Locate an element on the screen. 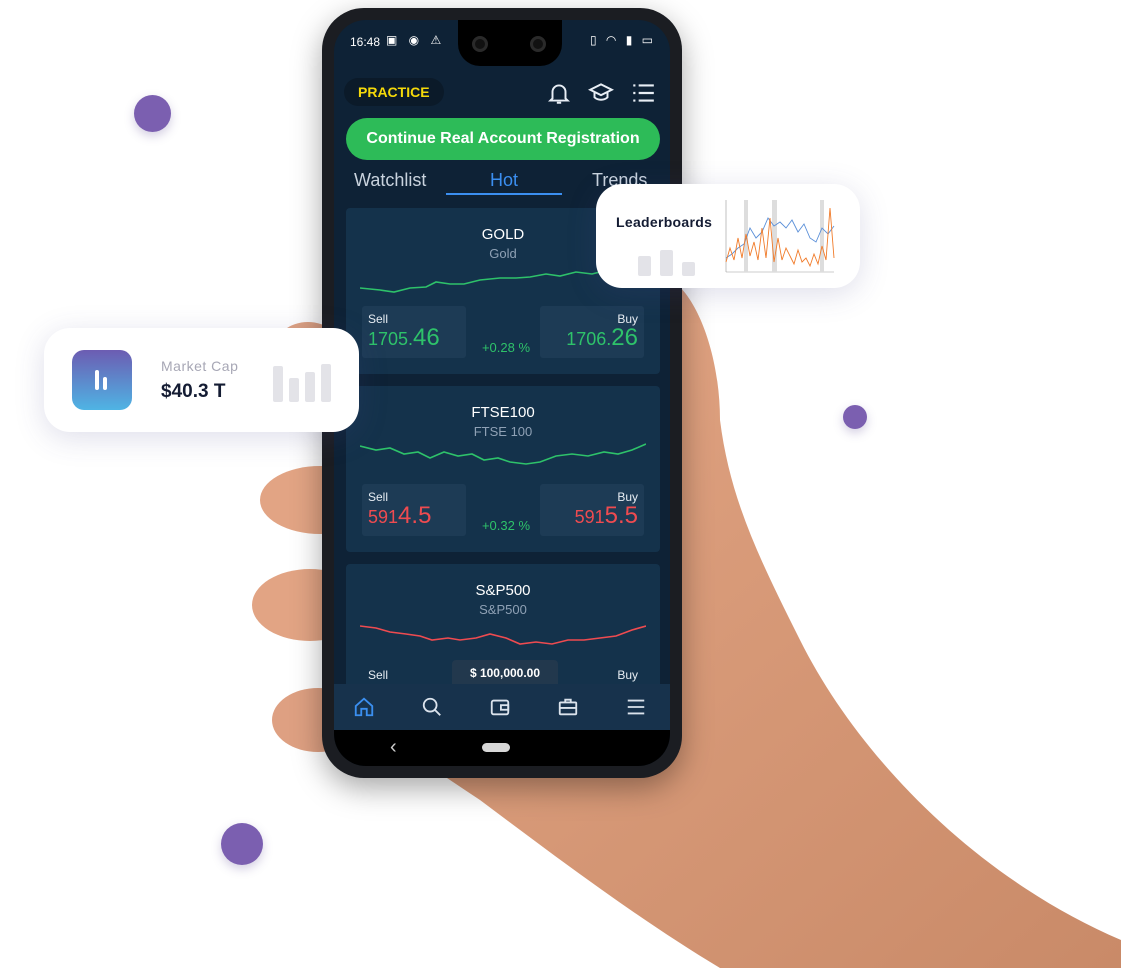 The width and height of the screenshot is (1121, 968). market-cap-label: Market Cap is located at coordinates (200, 366).